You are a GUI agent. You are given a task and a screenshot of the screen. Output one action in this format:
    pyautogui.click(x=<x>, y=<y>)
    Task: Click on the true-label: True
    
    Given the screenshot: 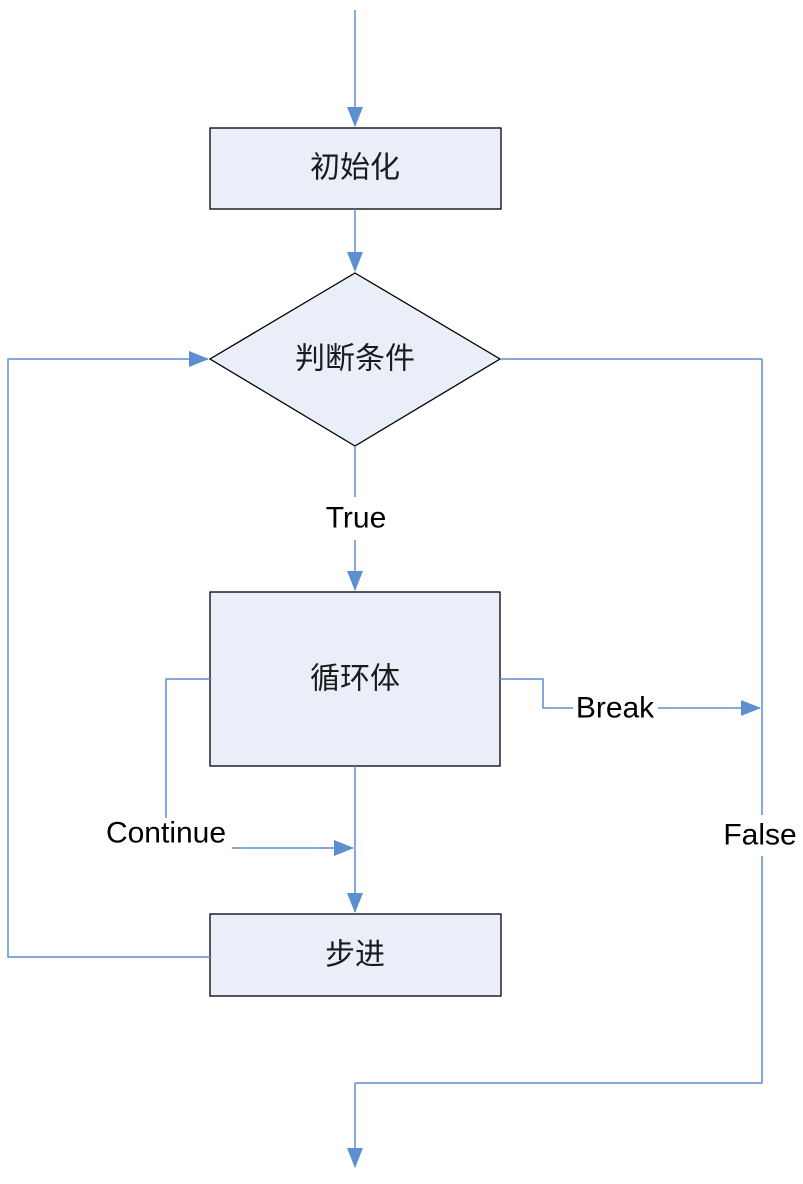 What is the action you would take?
    pyautogui.click(x=356, y=518)
    